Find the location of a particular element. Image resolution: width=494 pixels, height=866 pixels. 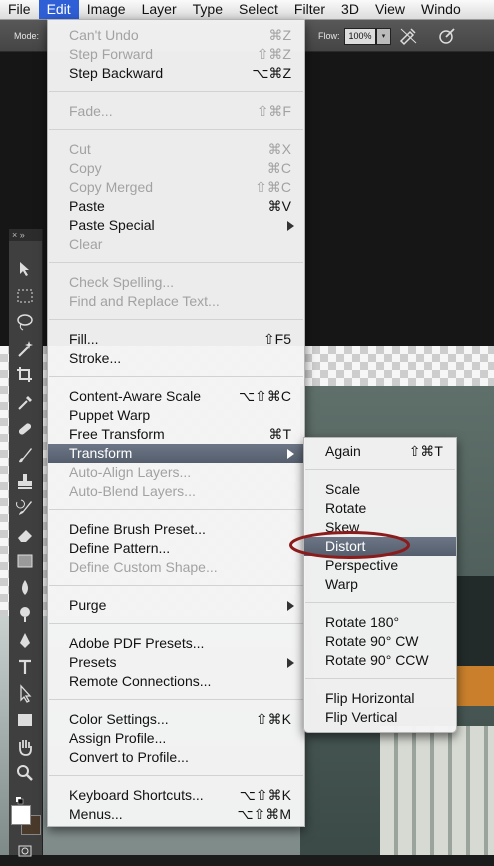

brush-tool-icon is located at coordinates (25, 455).